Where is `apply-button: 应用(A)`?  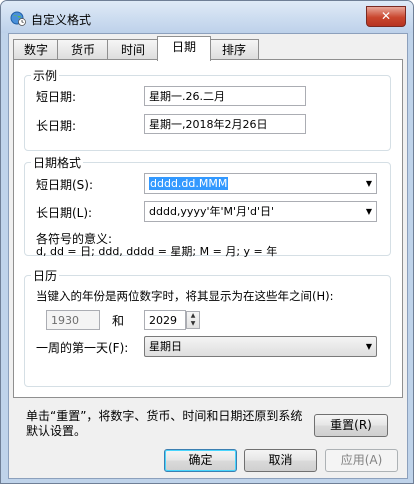
apply-button: 应用(A) is located at coordinates (361, 460).